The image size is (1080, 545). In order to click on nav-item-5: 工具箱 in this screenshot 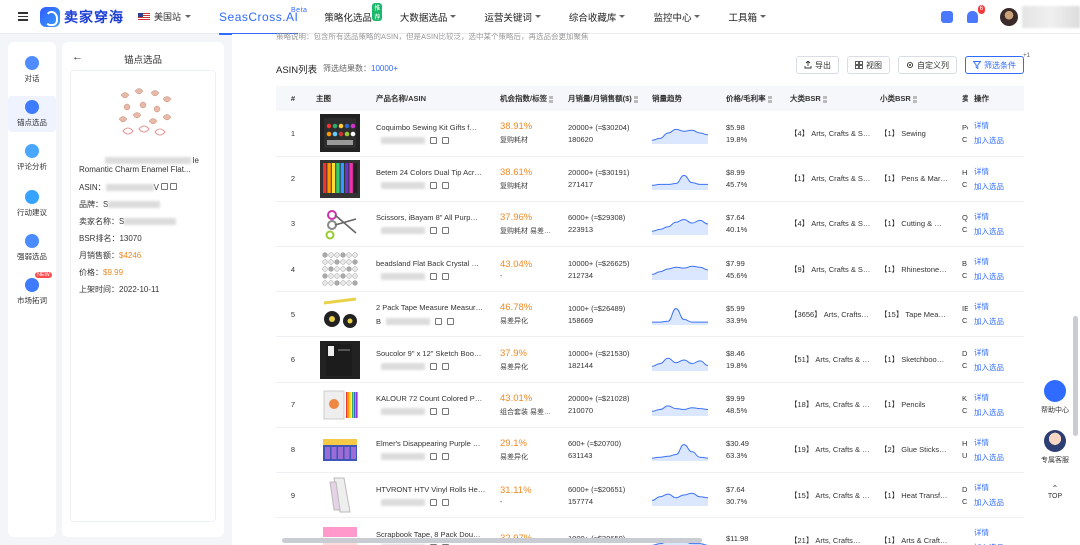, I will do `click(747, 17)`.